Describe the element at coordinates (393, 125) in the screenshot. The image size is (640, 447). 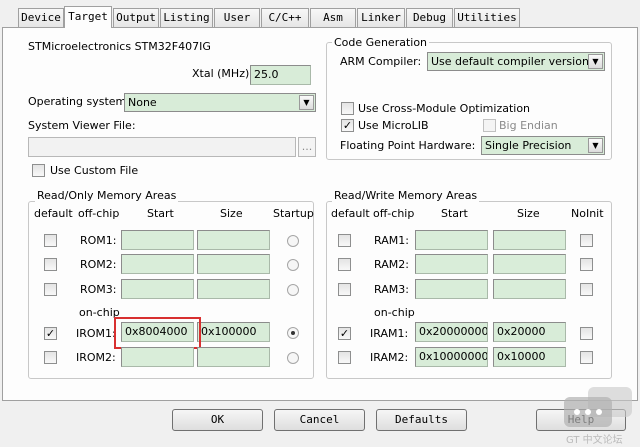
I see `microlib-label: Use MicroLIB` at that location.